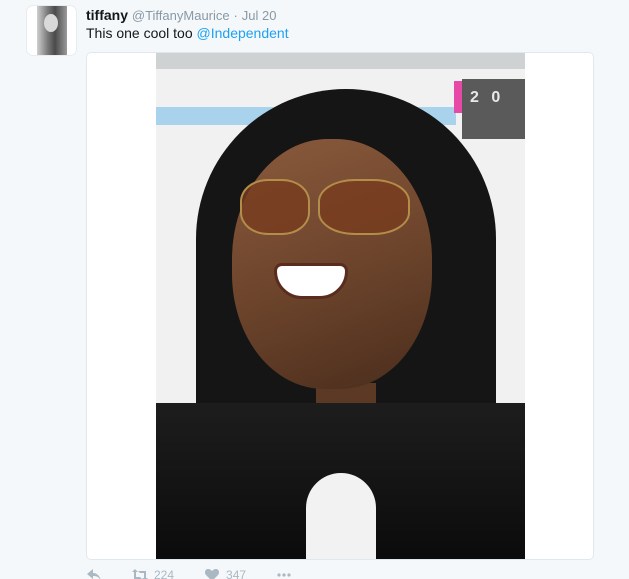 The height and width of the screenshot is (579, 629). I want to click on like-button: 347, so click(225, 573).